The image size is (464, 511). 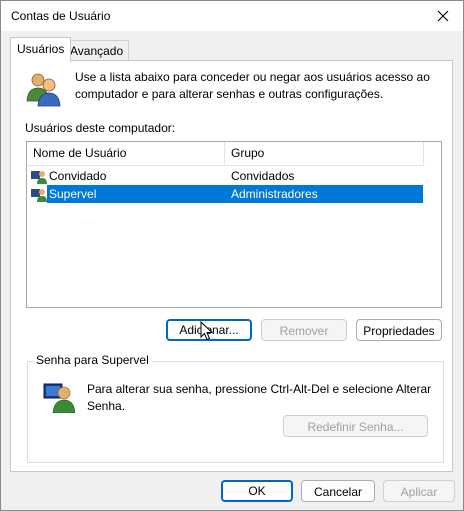 I want to click on tab-avancado: Avançado, so click(x=97, y=50).